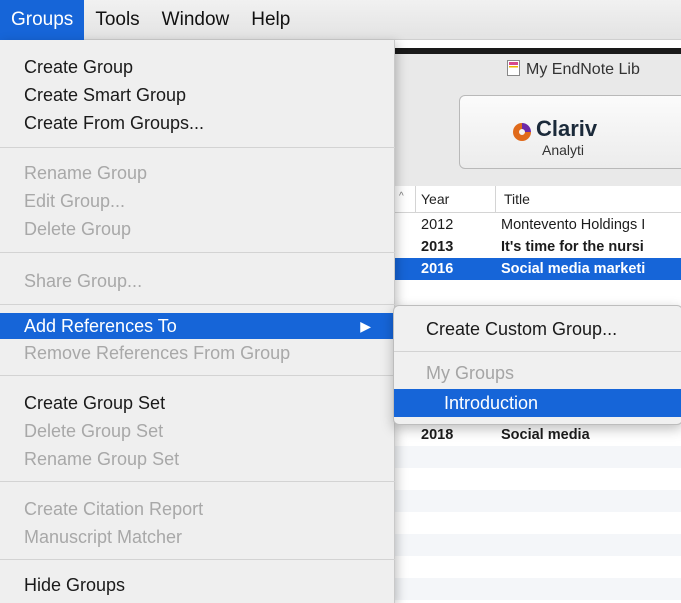 This screenshot has height=603, width=681. I want to click on column-year: Year, so click(435, 199).